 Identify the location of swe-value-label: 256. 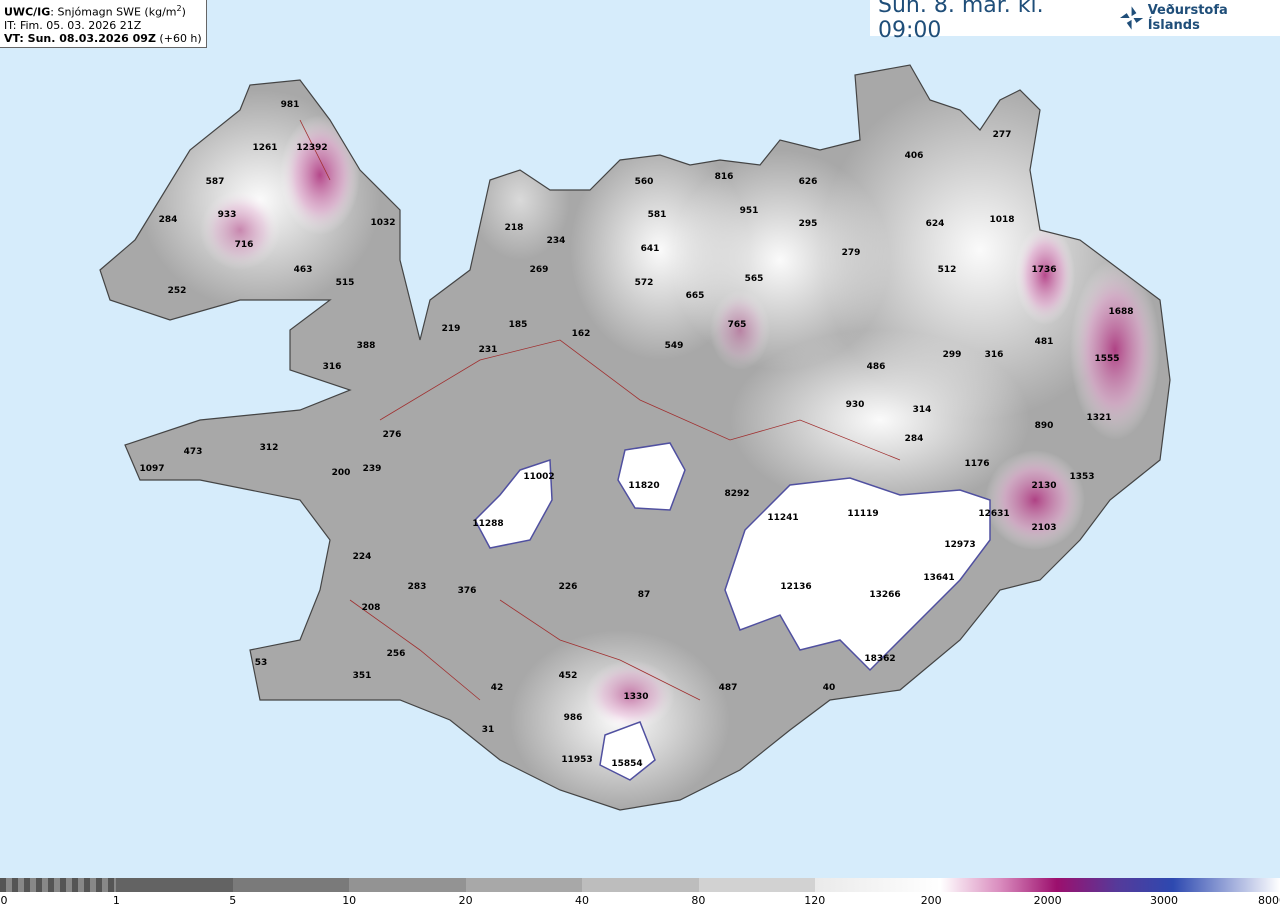
(396, 654).